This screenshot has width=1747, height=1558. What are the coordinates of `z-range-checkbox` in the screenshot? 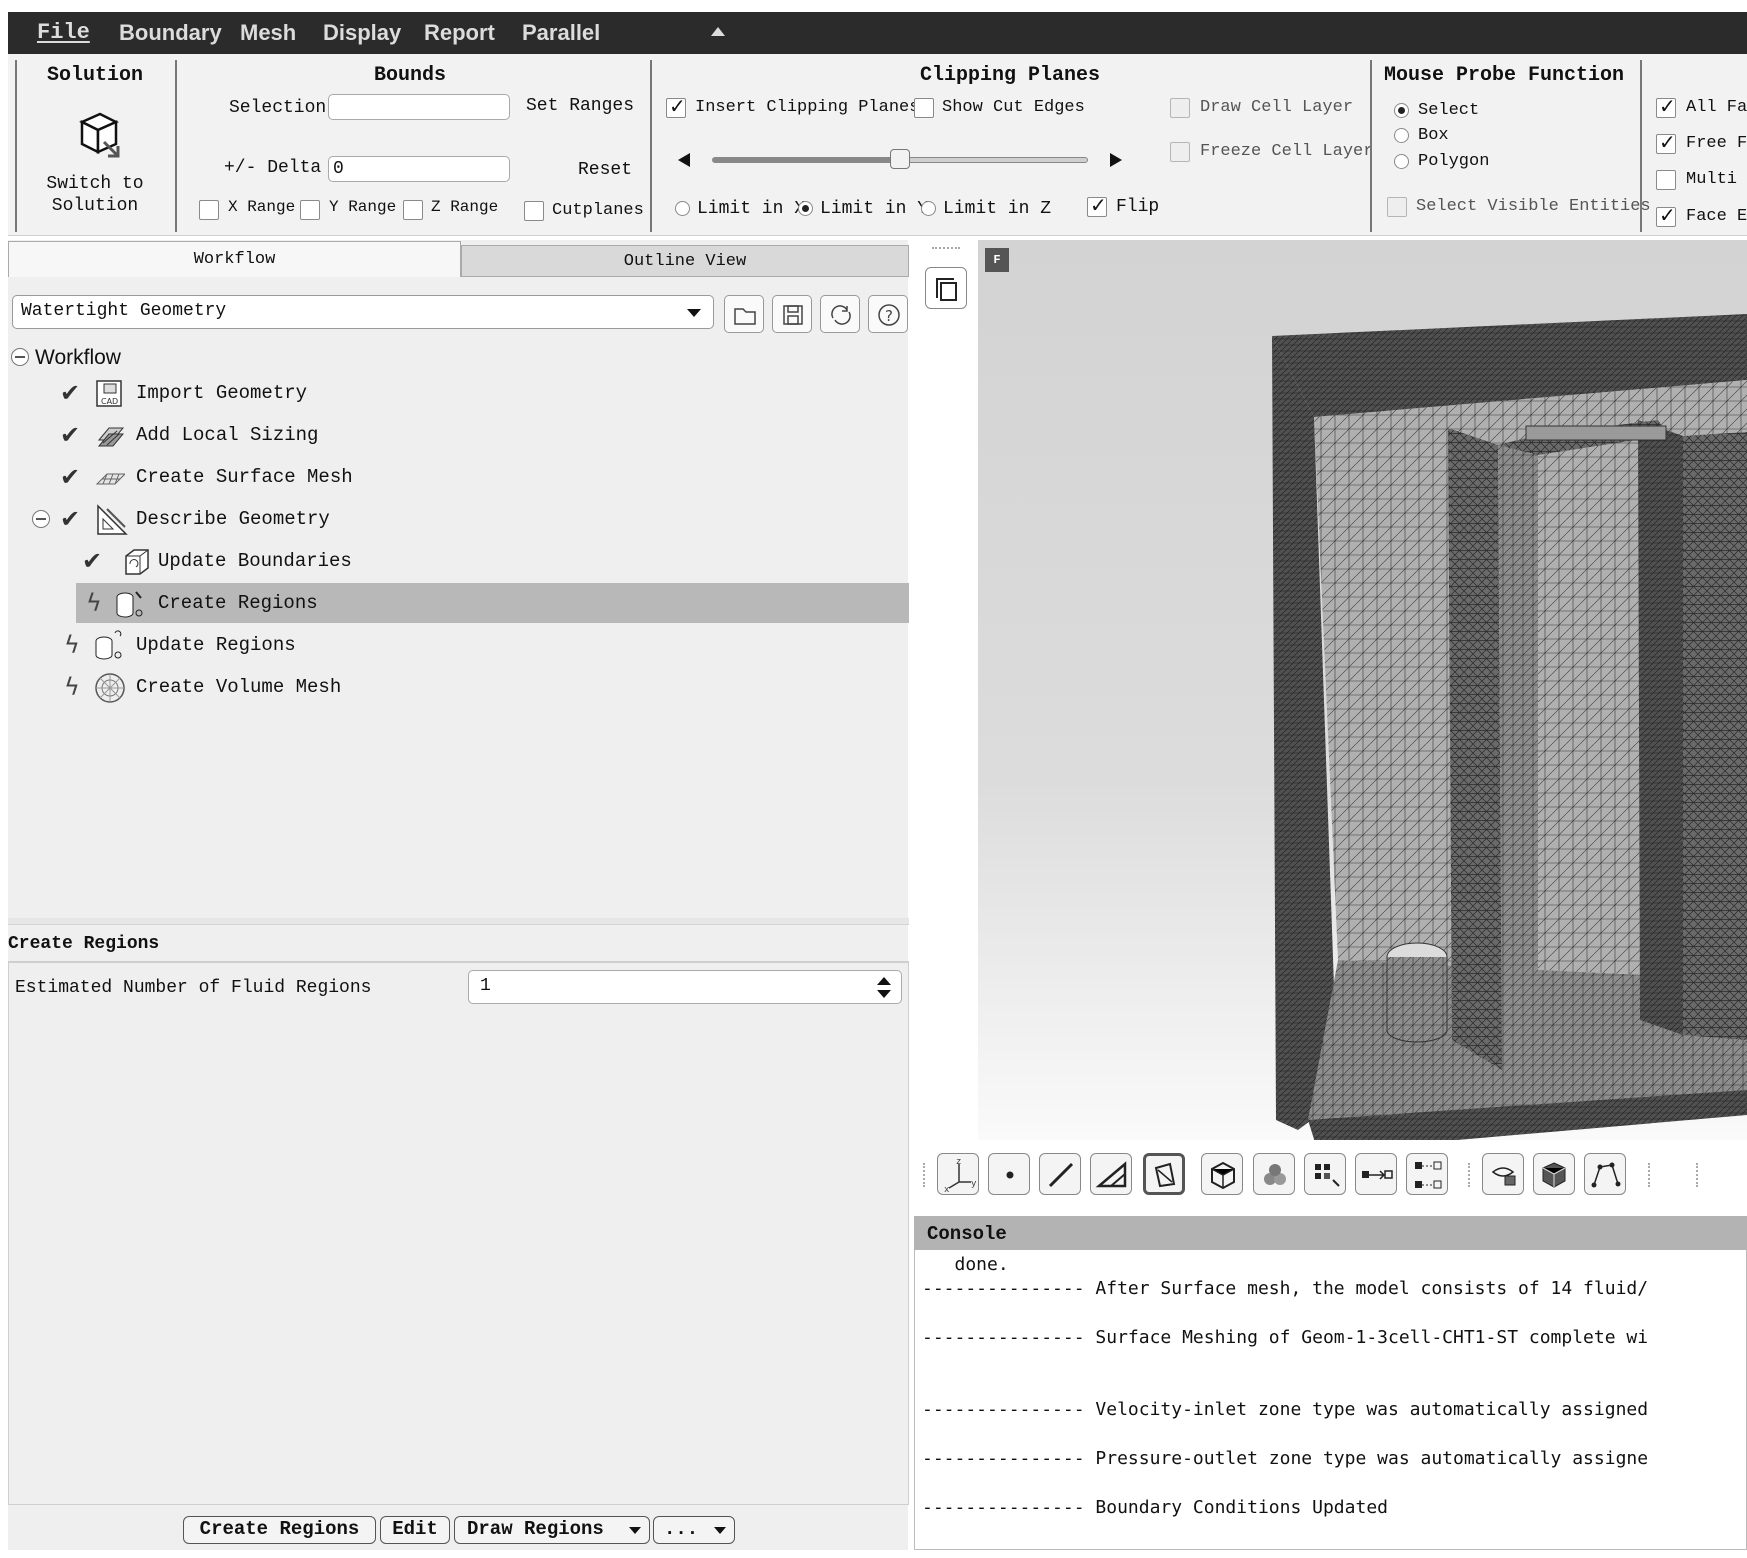 It's located at (413, 210).